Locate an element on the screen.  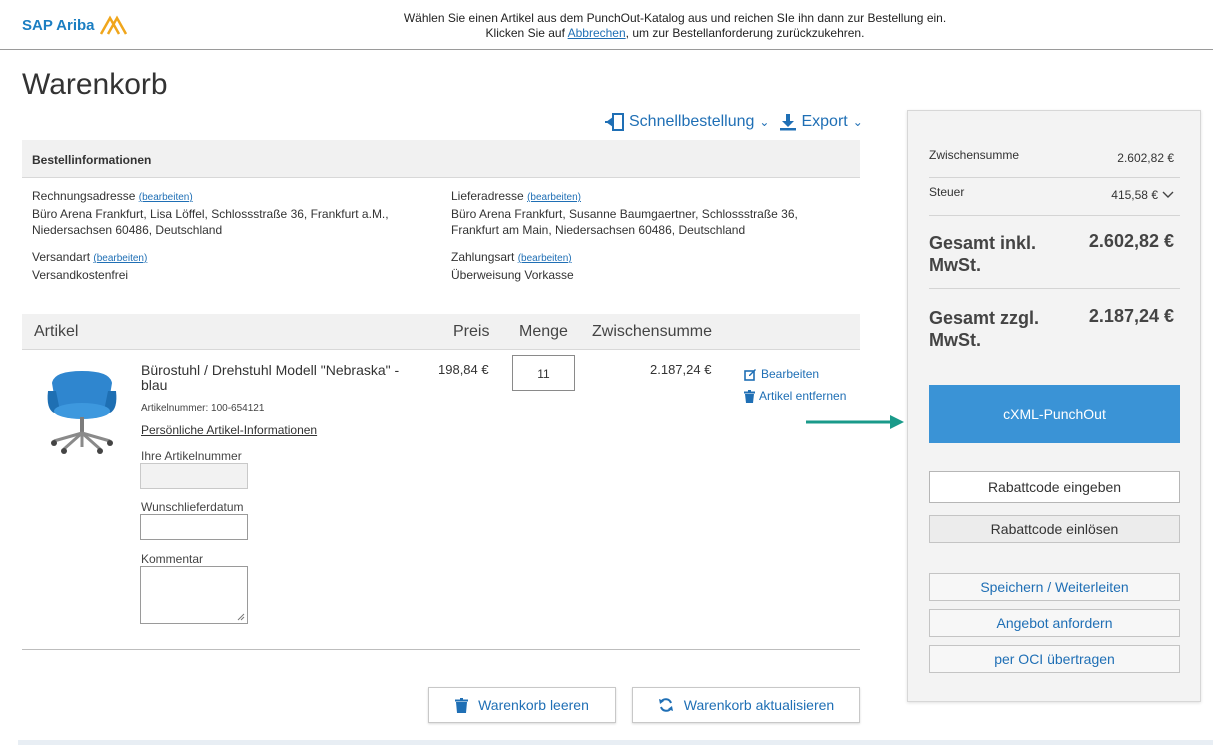
edit-icon is located at coordinates (750, 374).